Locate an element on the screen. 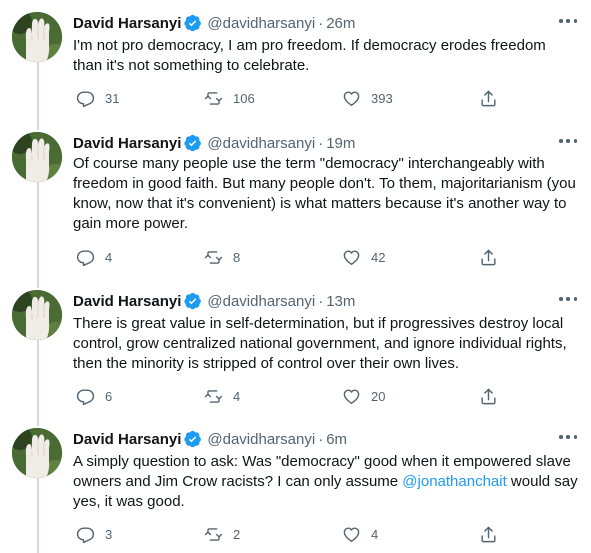  tweet-actions: 3 2 4 is located at coordinates (288, 534).